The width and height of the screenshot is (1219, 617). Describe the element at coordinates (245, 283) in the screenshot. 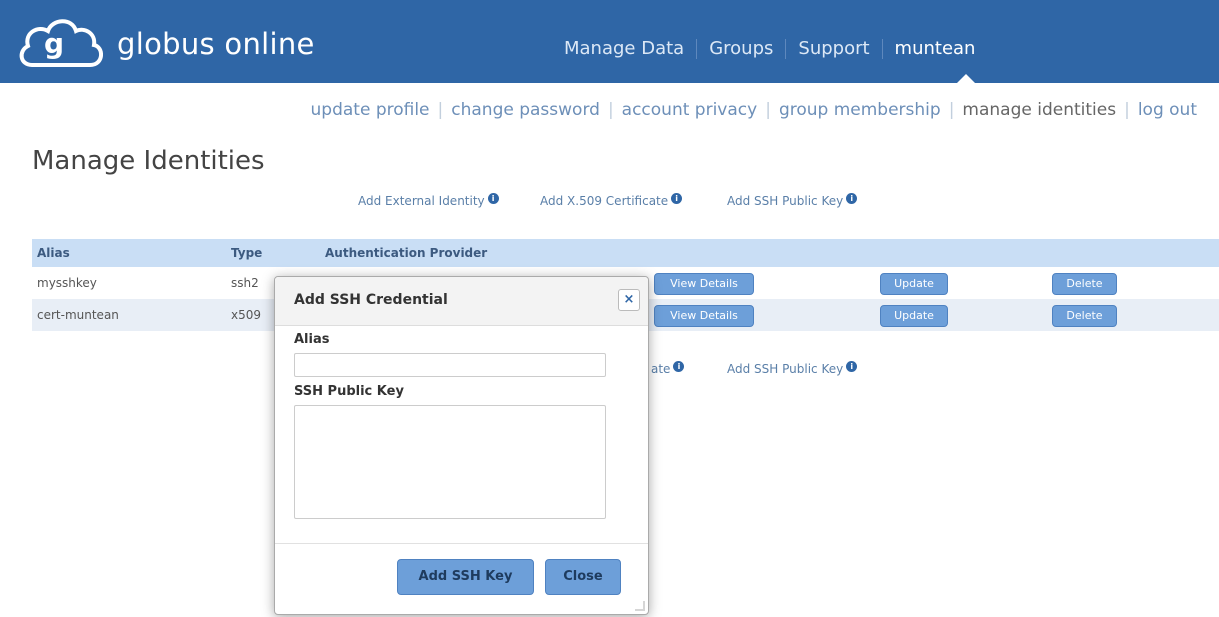

I see `row-type: ssh2` at that location.